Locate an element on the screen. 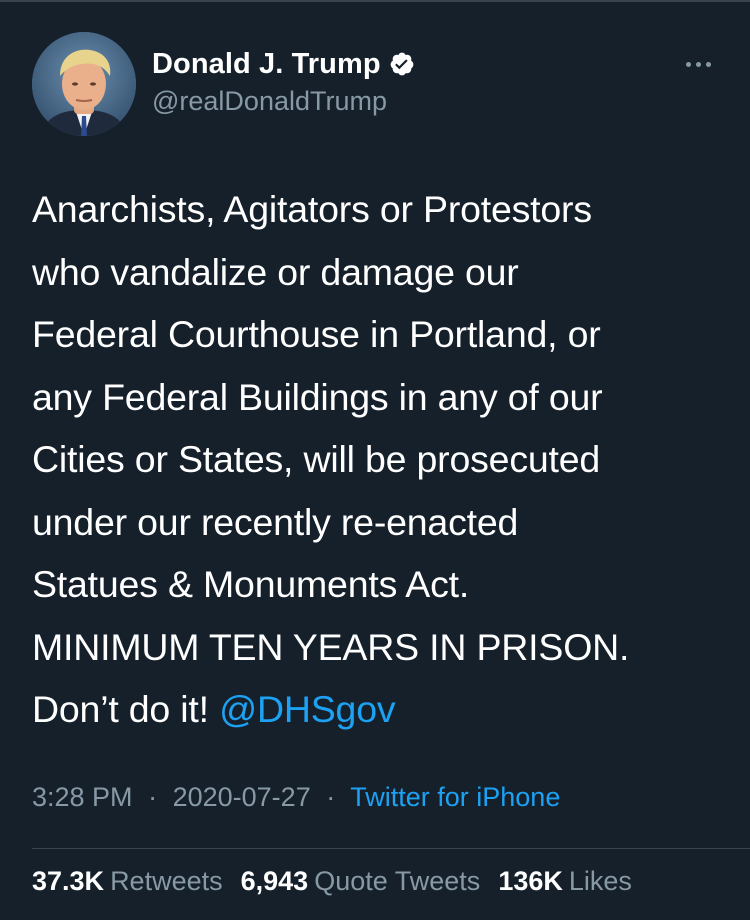  stats-divider is located at coordinates (391, 848).